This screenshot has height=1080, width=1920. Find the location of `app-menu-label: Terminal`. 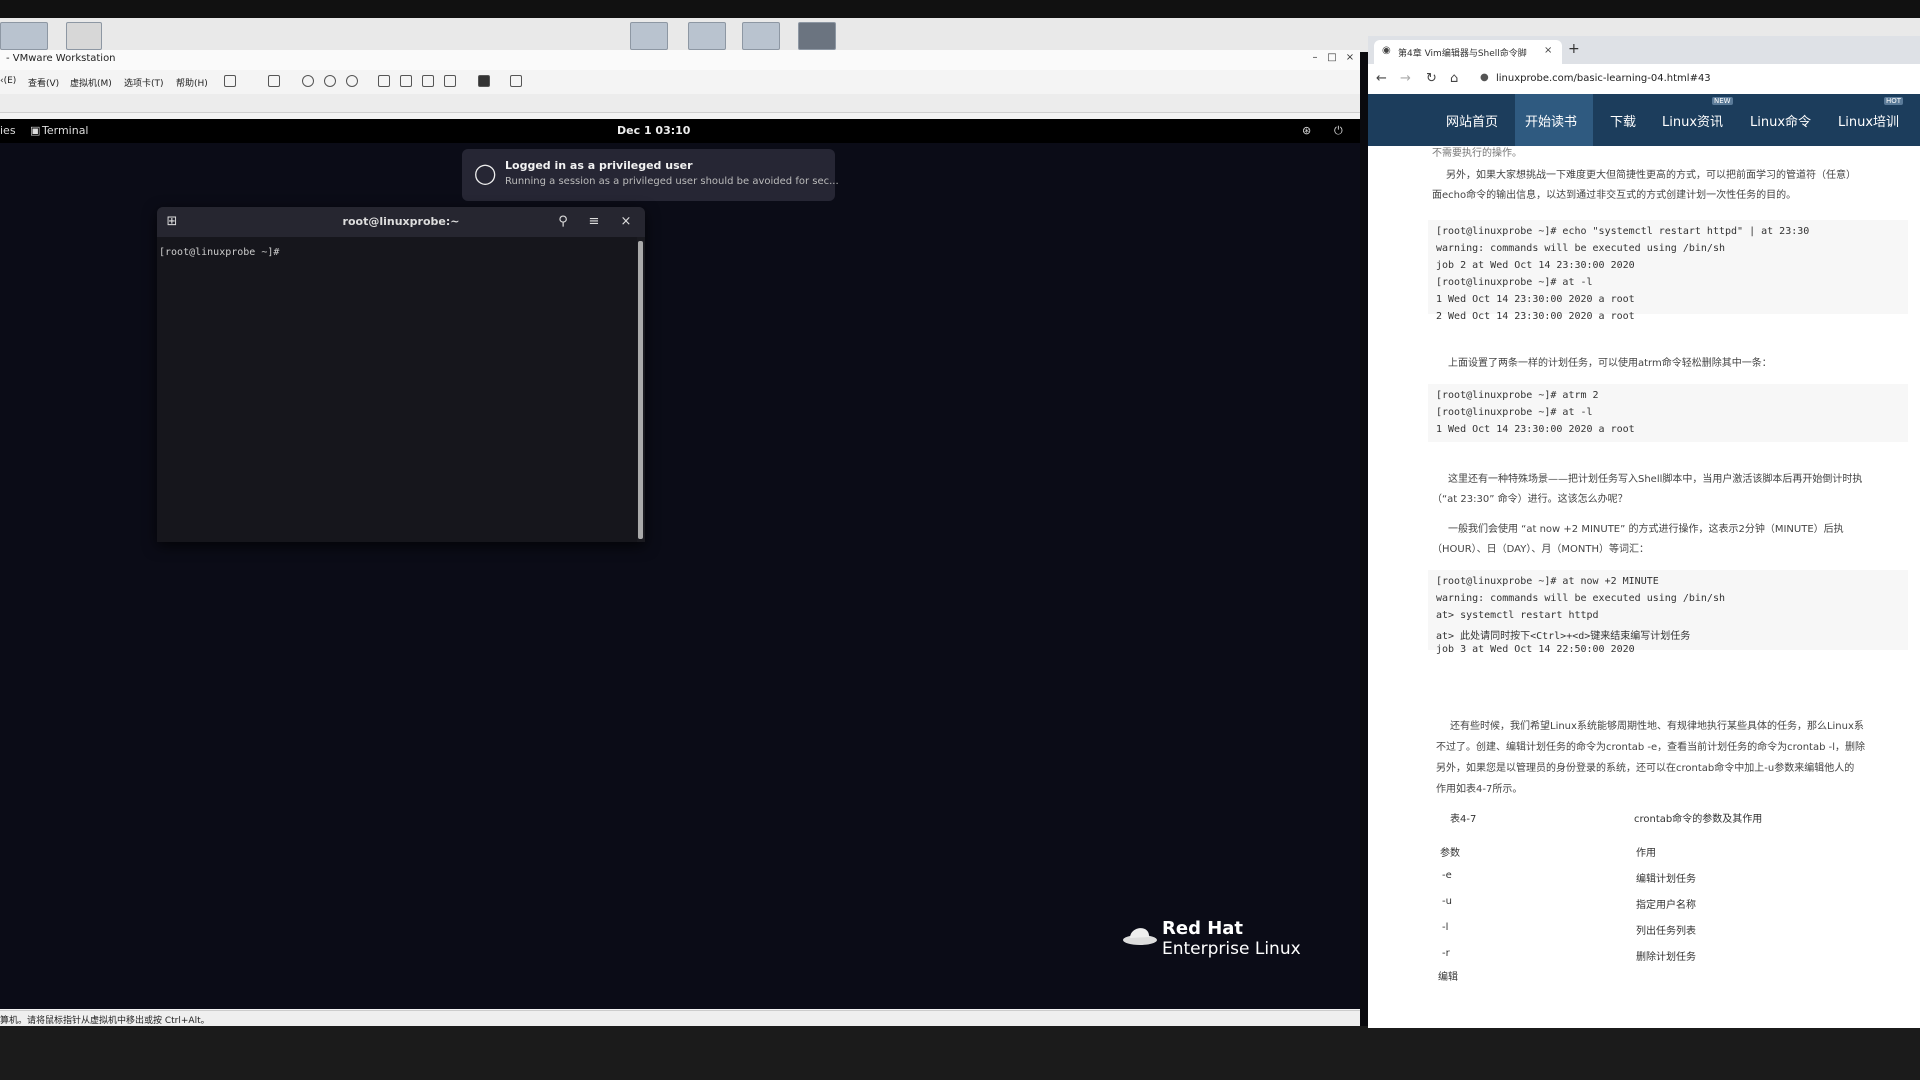

app-menu-label: Terminal is located at coordinates (65, 130).